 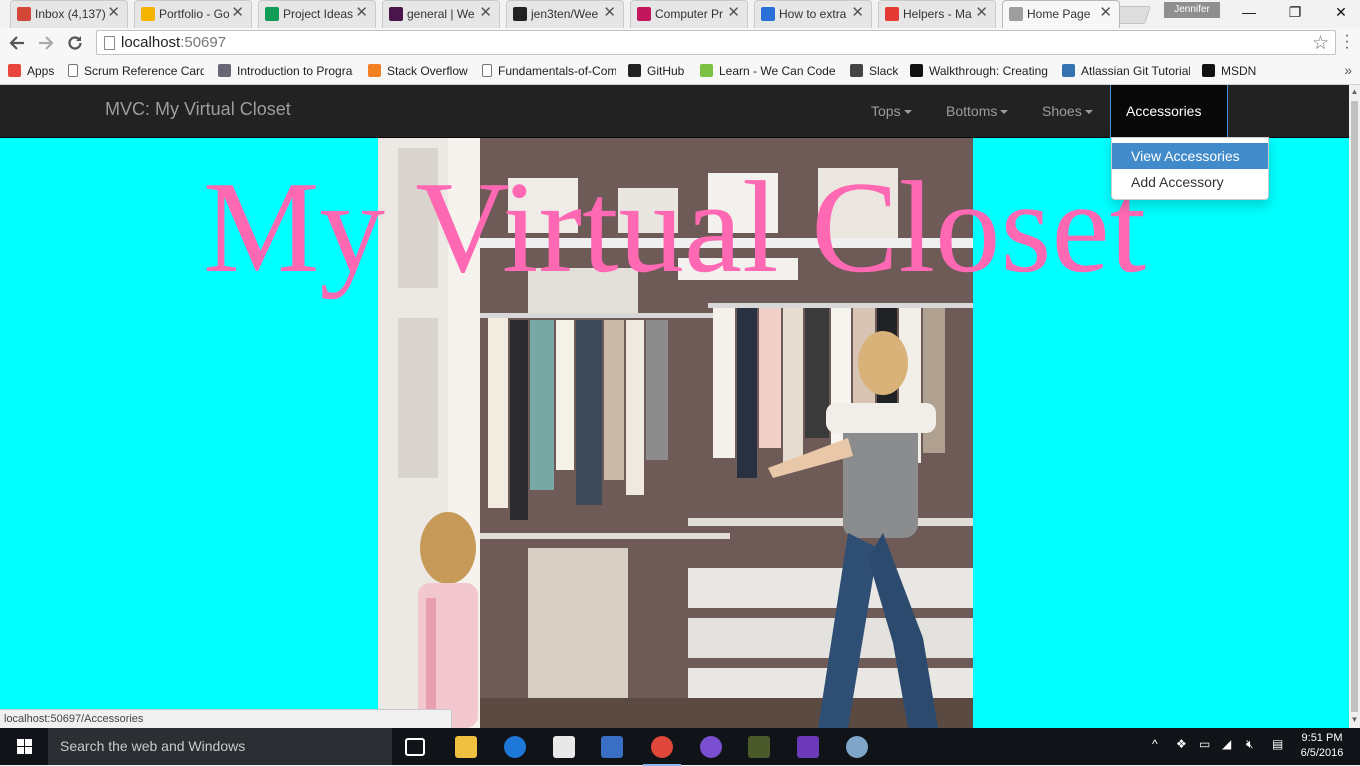 I want to click on view-accessories-link: View Accessories, so click(x=1190, y=156).